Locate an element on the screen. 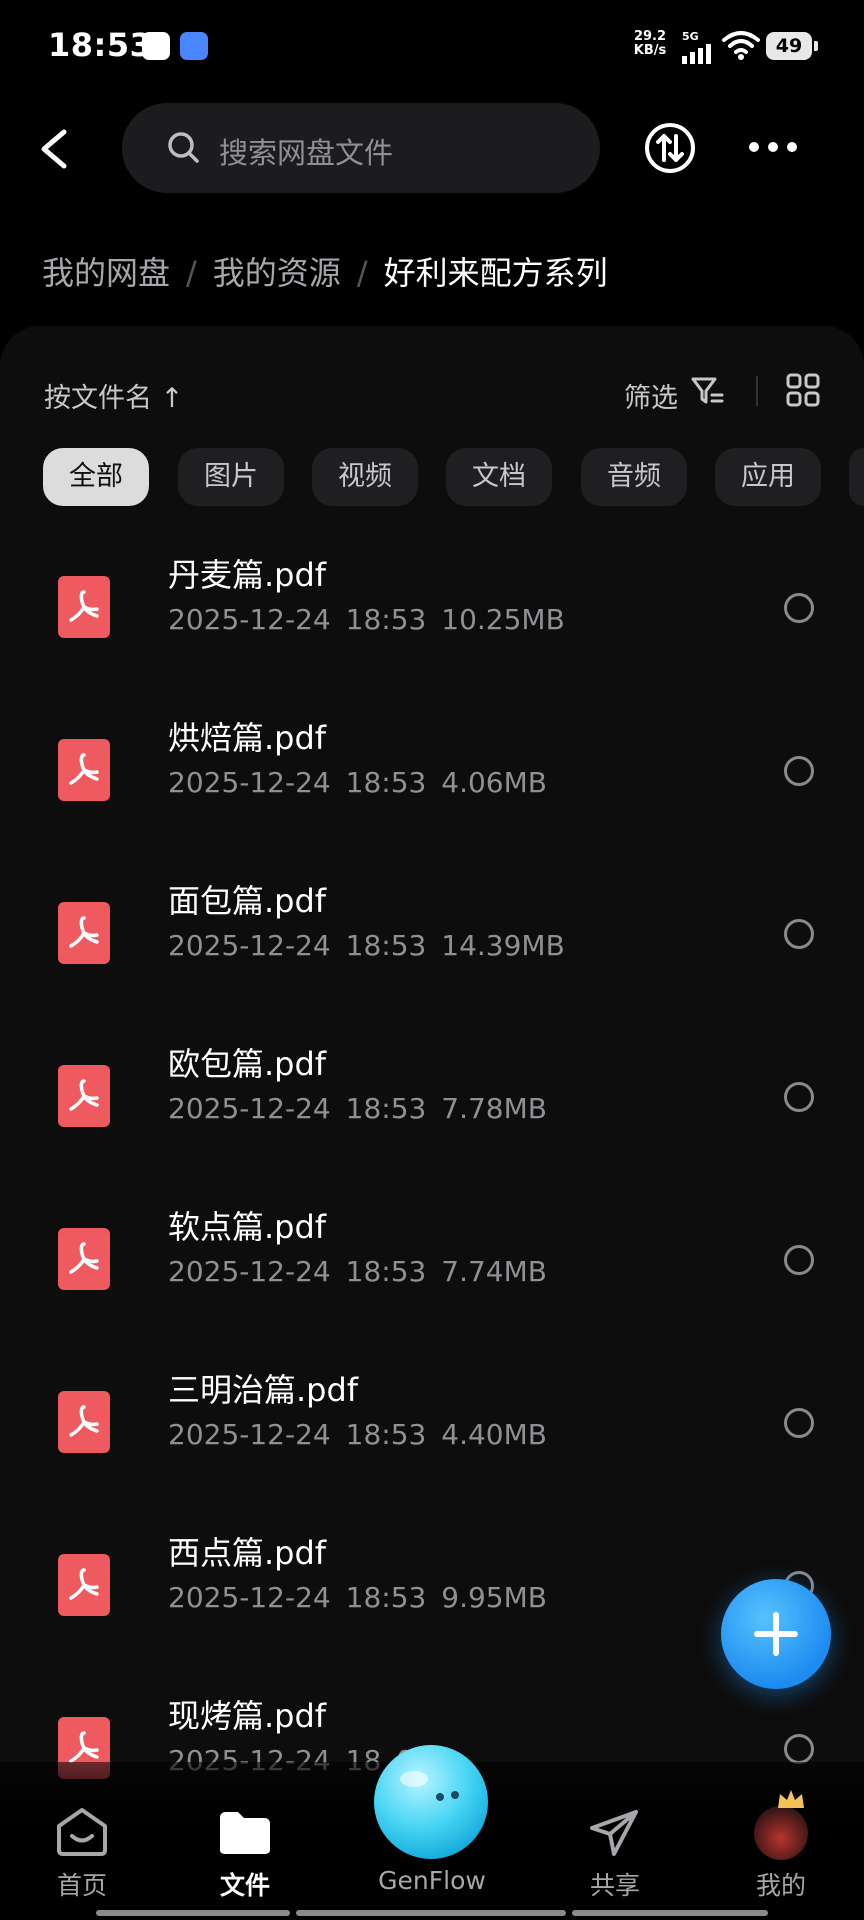 The image size is (864, 1920). folder-icon is located at coordinates (245, 1833).